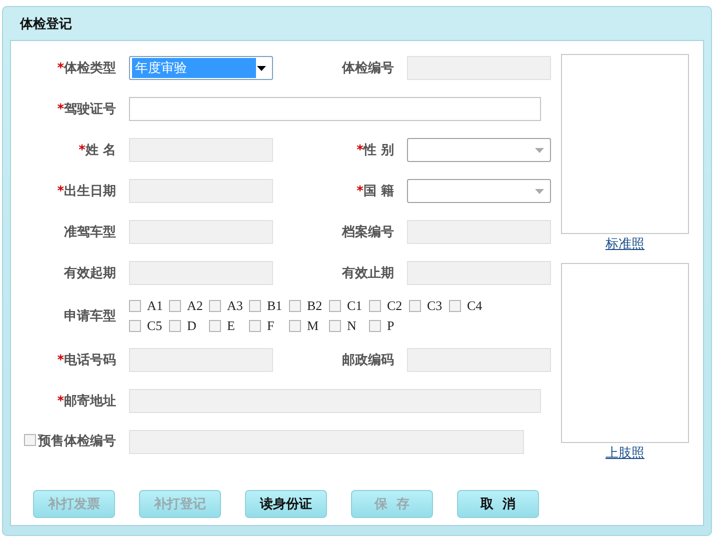 The image size is (714, 538). I want to click on vehicle-type-checkbox: E, so click(226, 326).